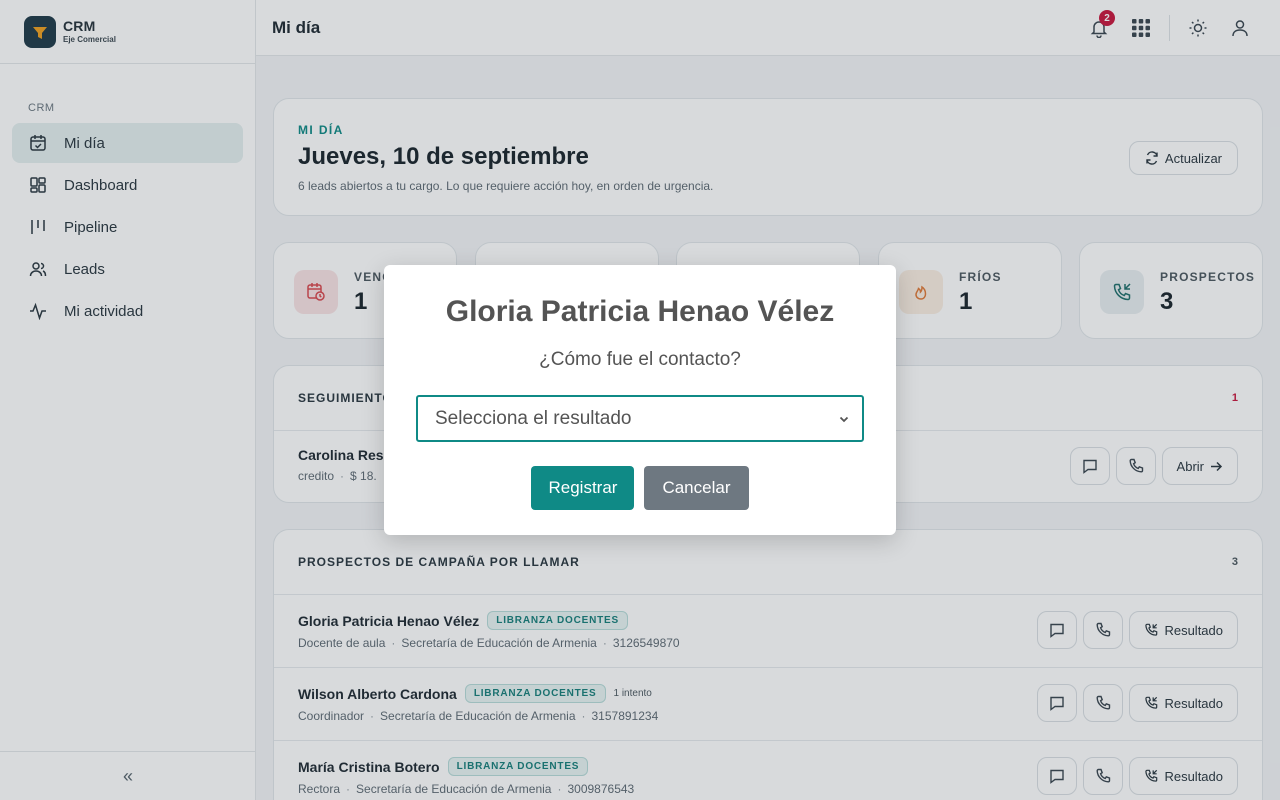 The width and height of the screenshot is (1280, 800). I want to click on chevron-down-icon, so click(844, 419).